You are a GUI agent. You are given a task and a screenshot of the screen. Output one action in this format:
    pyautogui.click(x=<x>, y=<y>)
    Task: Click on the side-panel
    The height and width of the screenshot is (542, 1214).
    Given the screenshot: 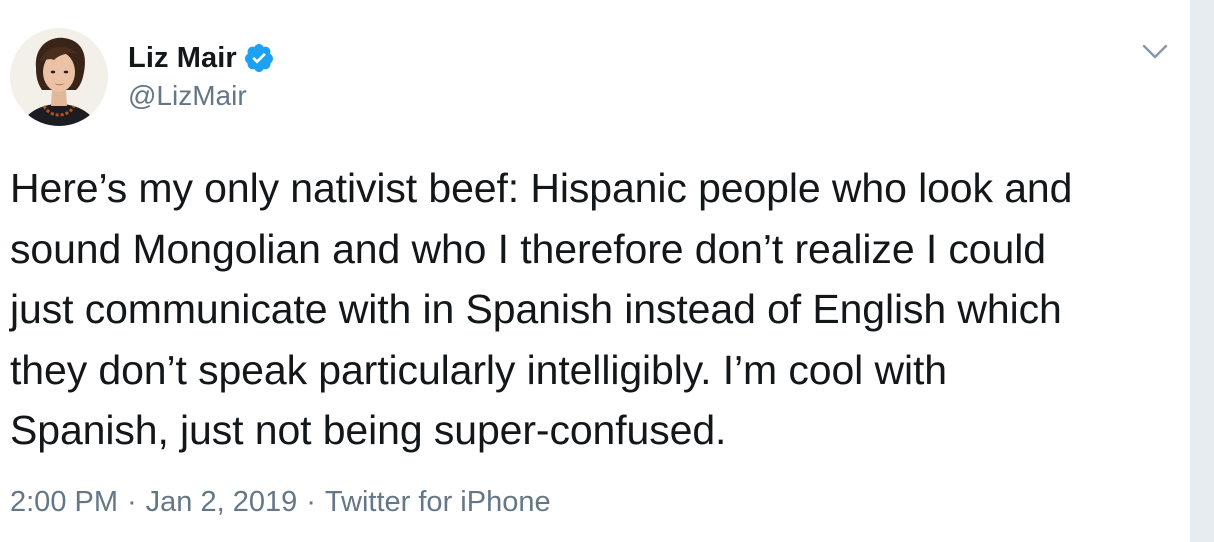 What is the action you would take?
    pyautogui.click(x=1202, y=271)
    